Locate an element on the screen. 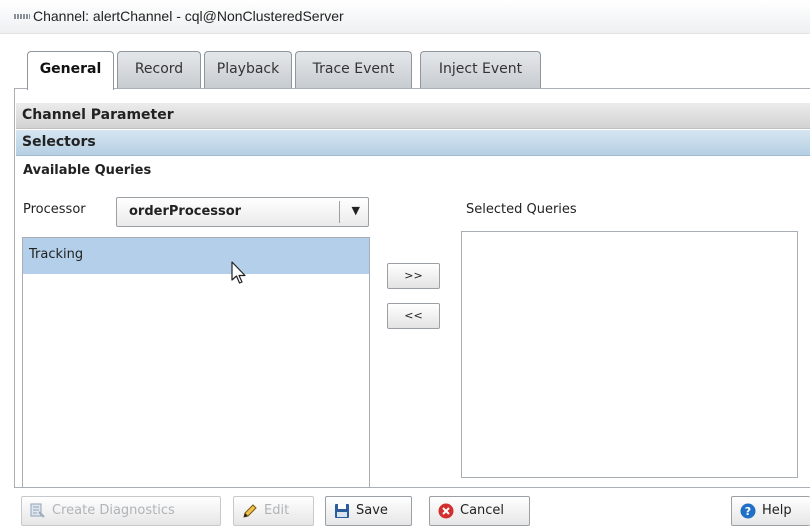  tab-general: General is located at coordinates (70, 70).